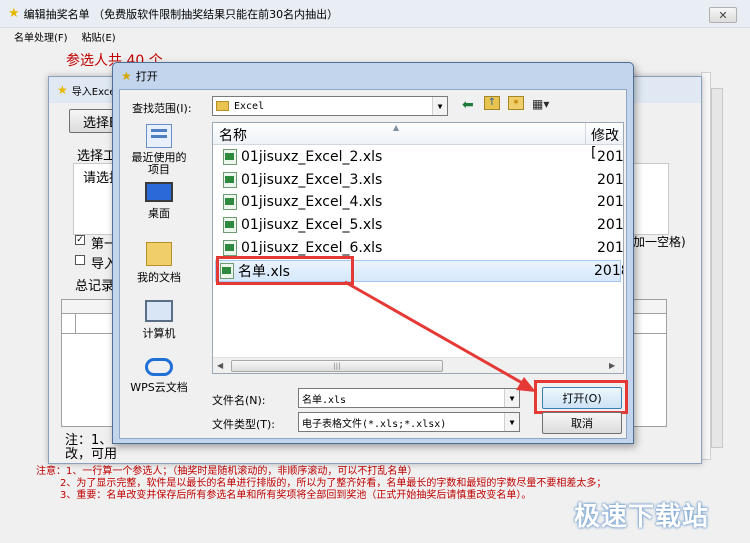  Describe the element at coordinates (409, 398) in the screenshot. I see `filename-field: 名单.xls ▼` at that location.